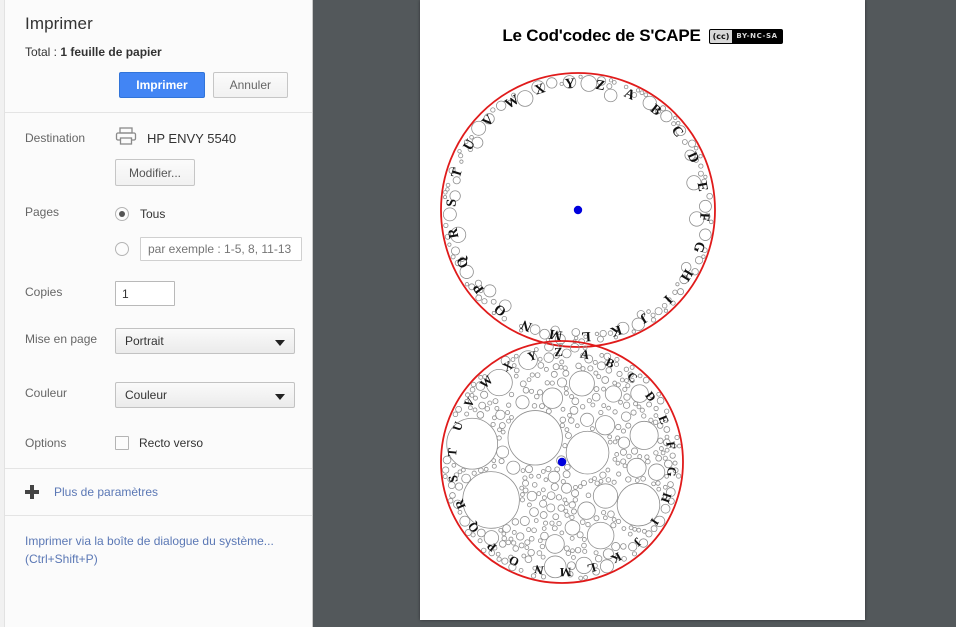  I want to click on wheel-letter: B, so click(655, 111).